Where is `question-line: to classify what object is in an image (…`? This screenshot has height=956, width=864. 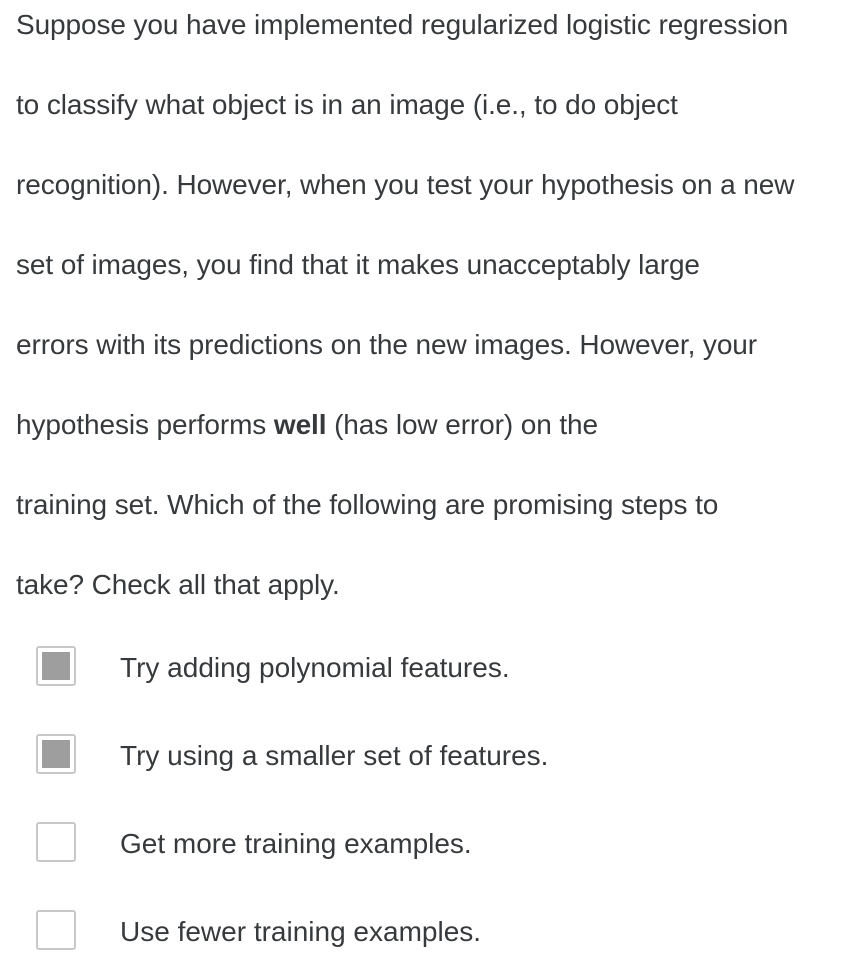 question-line: to classify what object is in an image (… is located at coordinates (347, 104).